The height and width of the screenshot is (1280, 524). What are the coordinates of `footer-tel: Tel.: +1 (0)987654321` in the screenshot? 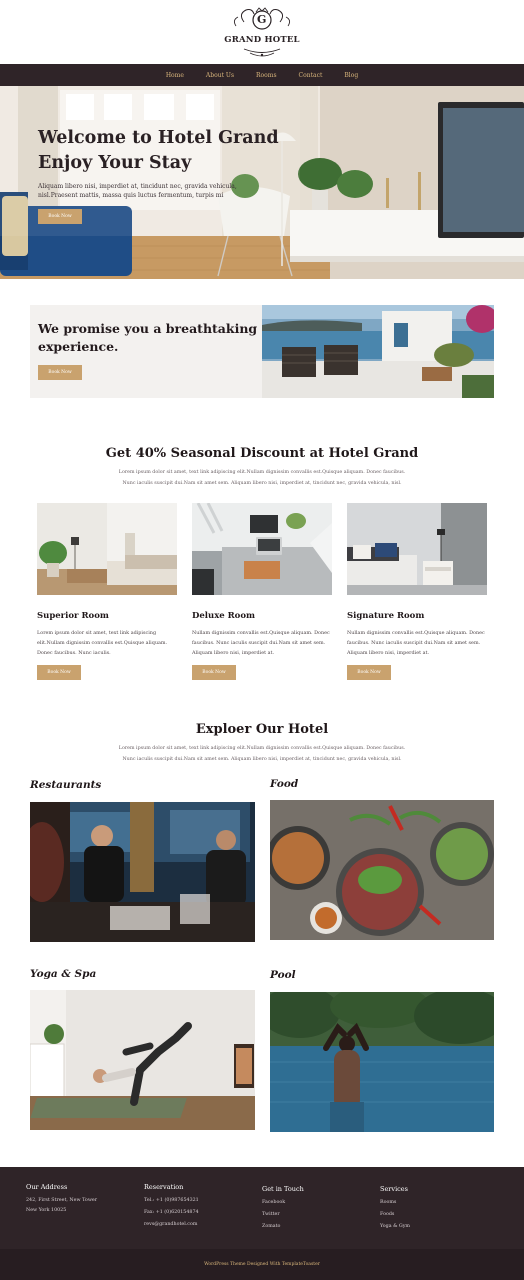 It's located at (171, 1200).